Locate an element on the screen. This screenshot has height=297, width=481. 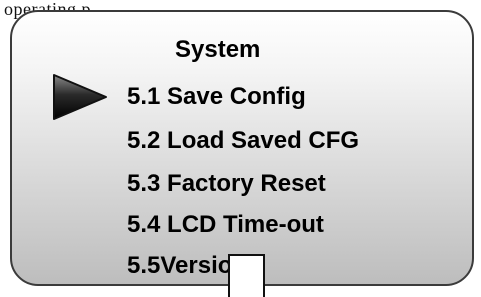
menu-item-lcd-time-out: 5.4 LCD Time-out is located at coordinates (225, 225).